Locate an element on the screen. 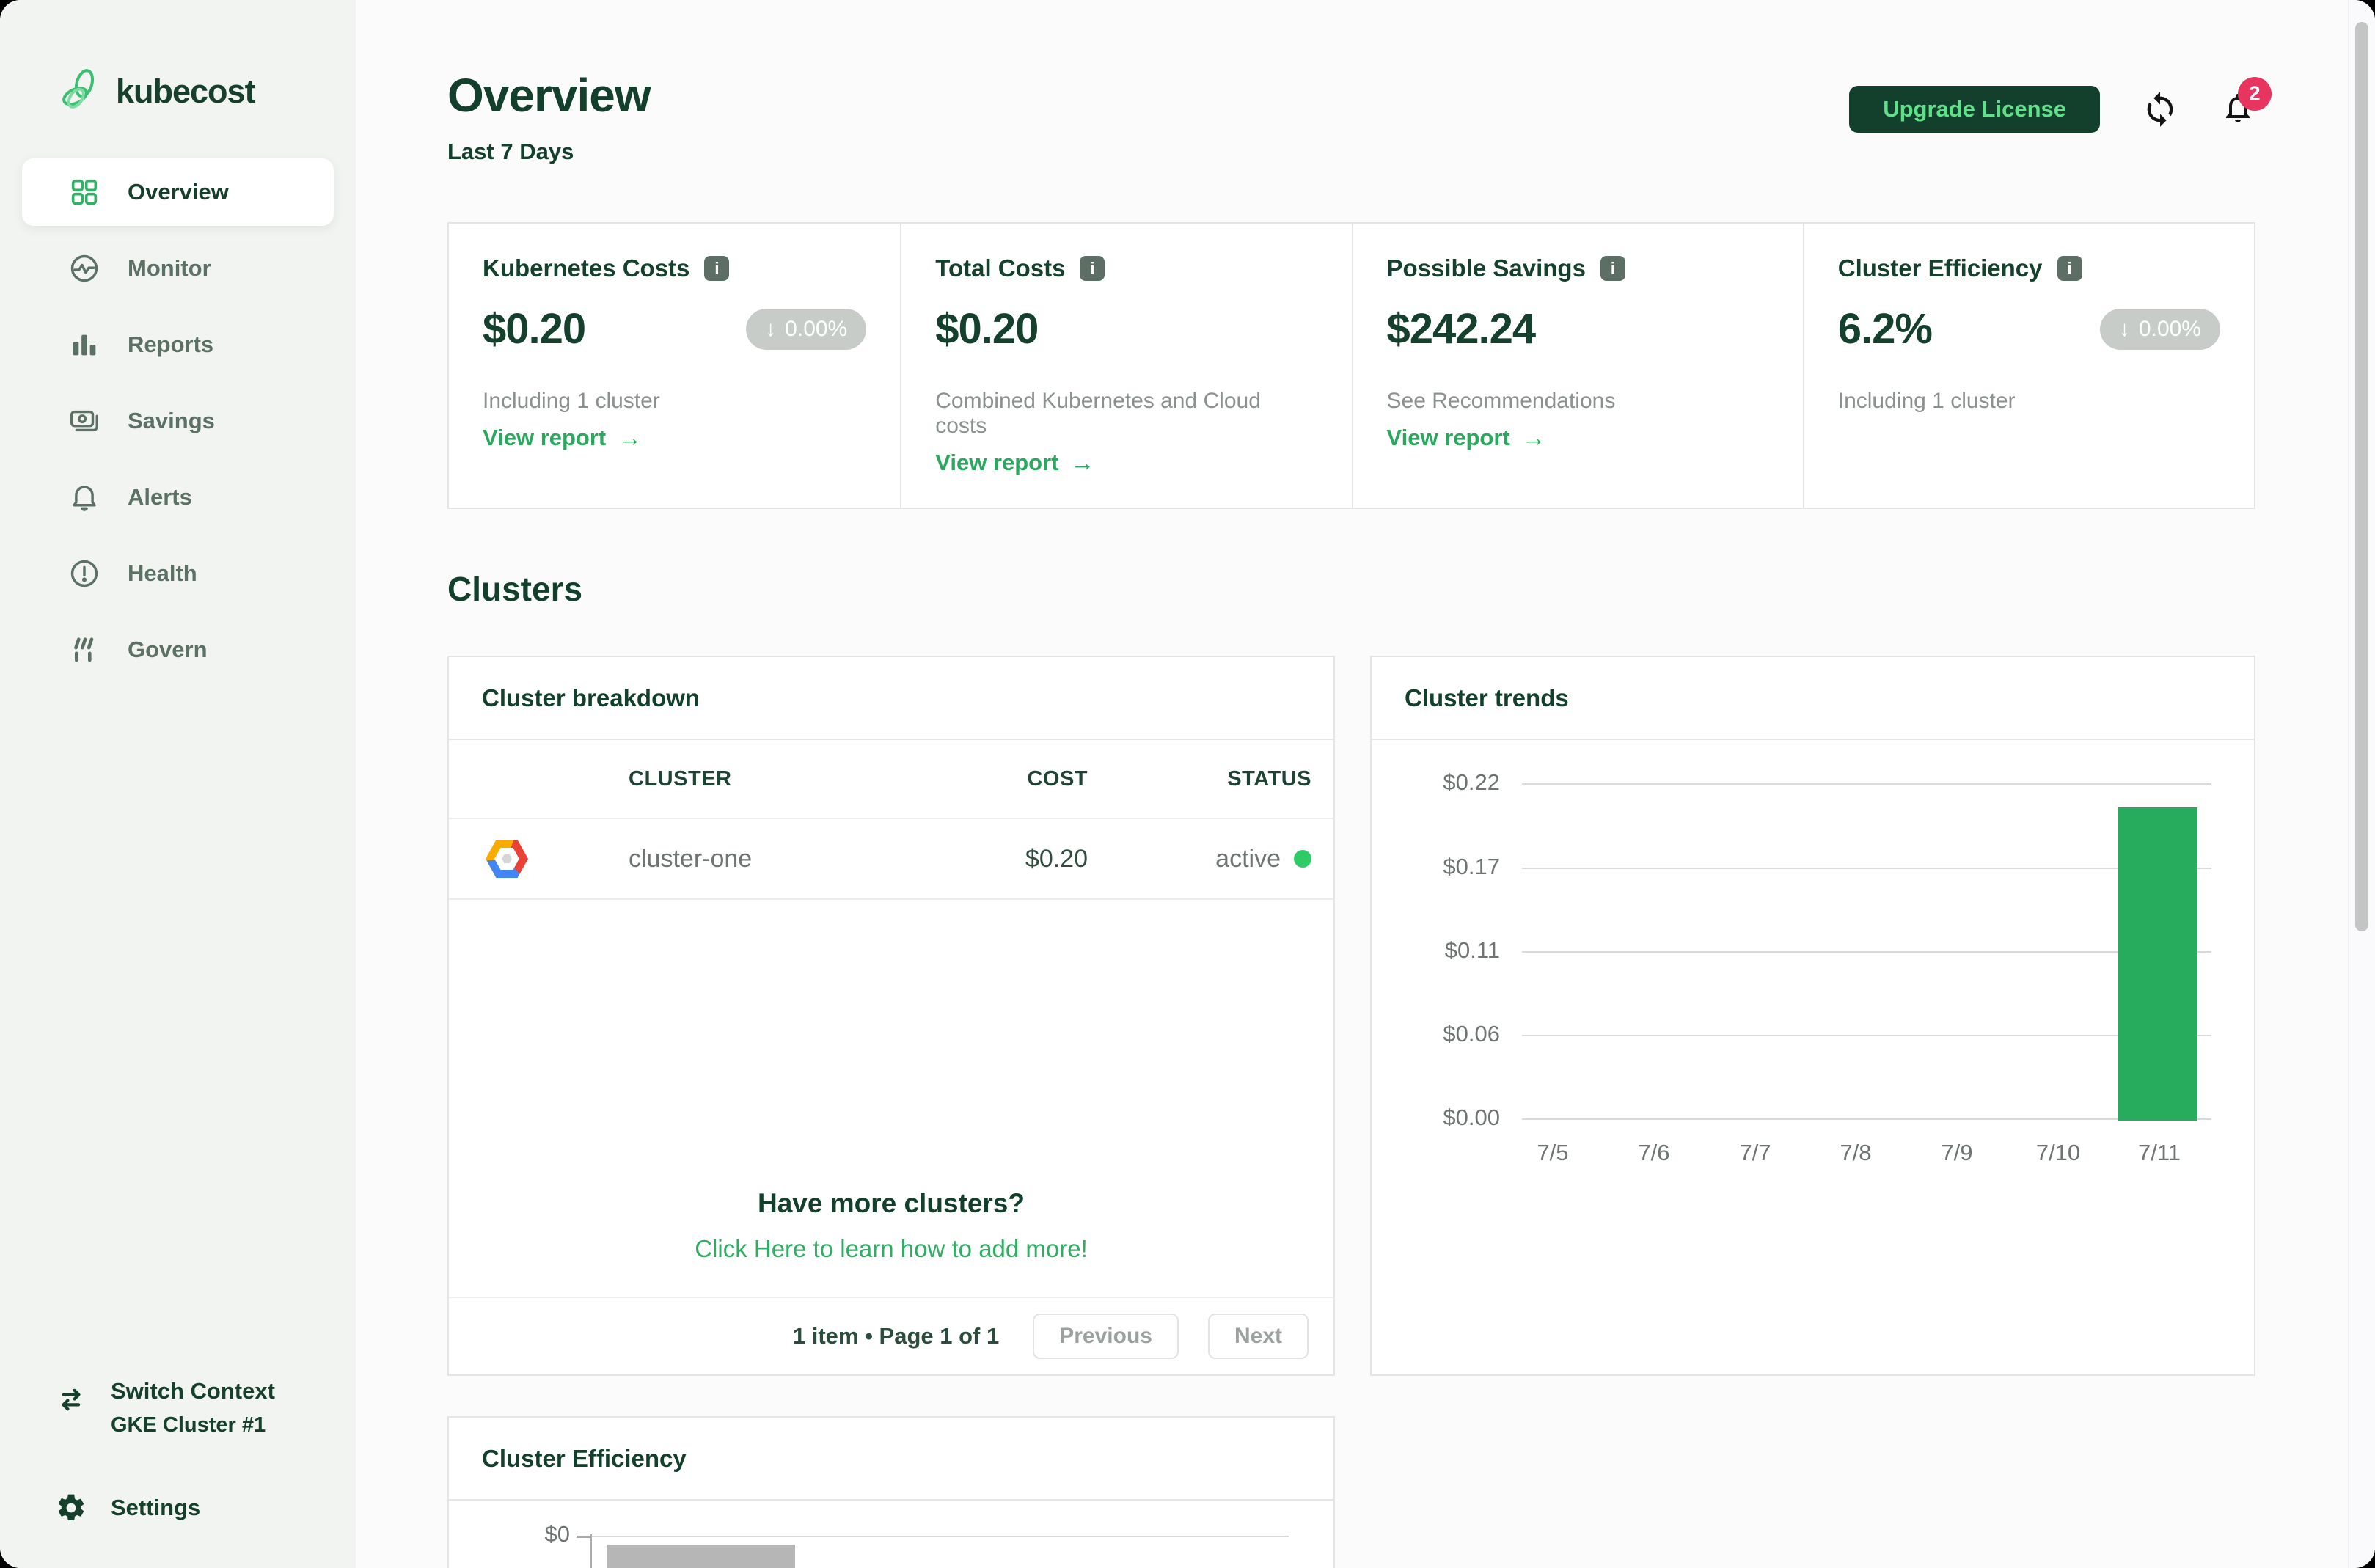  switch-context-label: Switch Context is located at coordinates (193, 1391).